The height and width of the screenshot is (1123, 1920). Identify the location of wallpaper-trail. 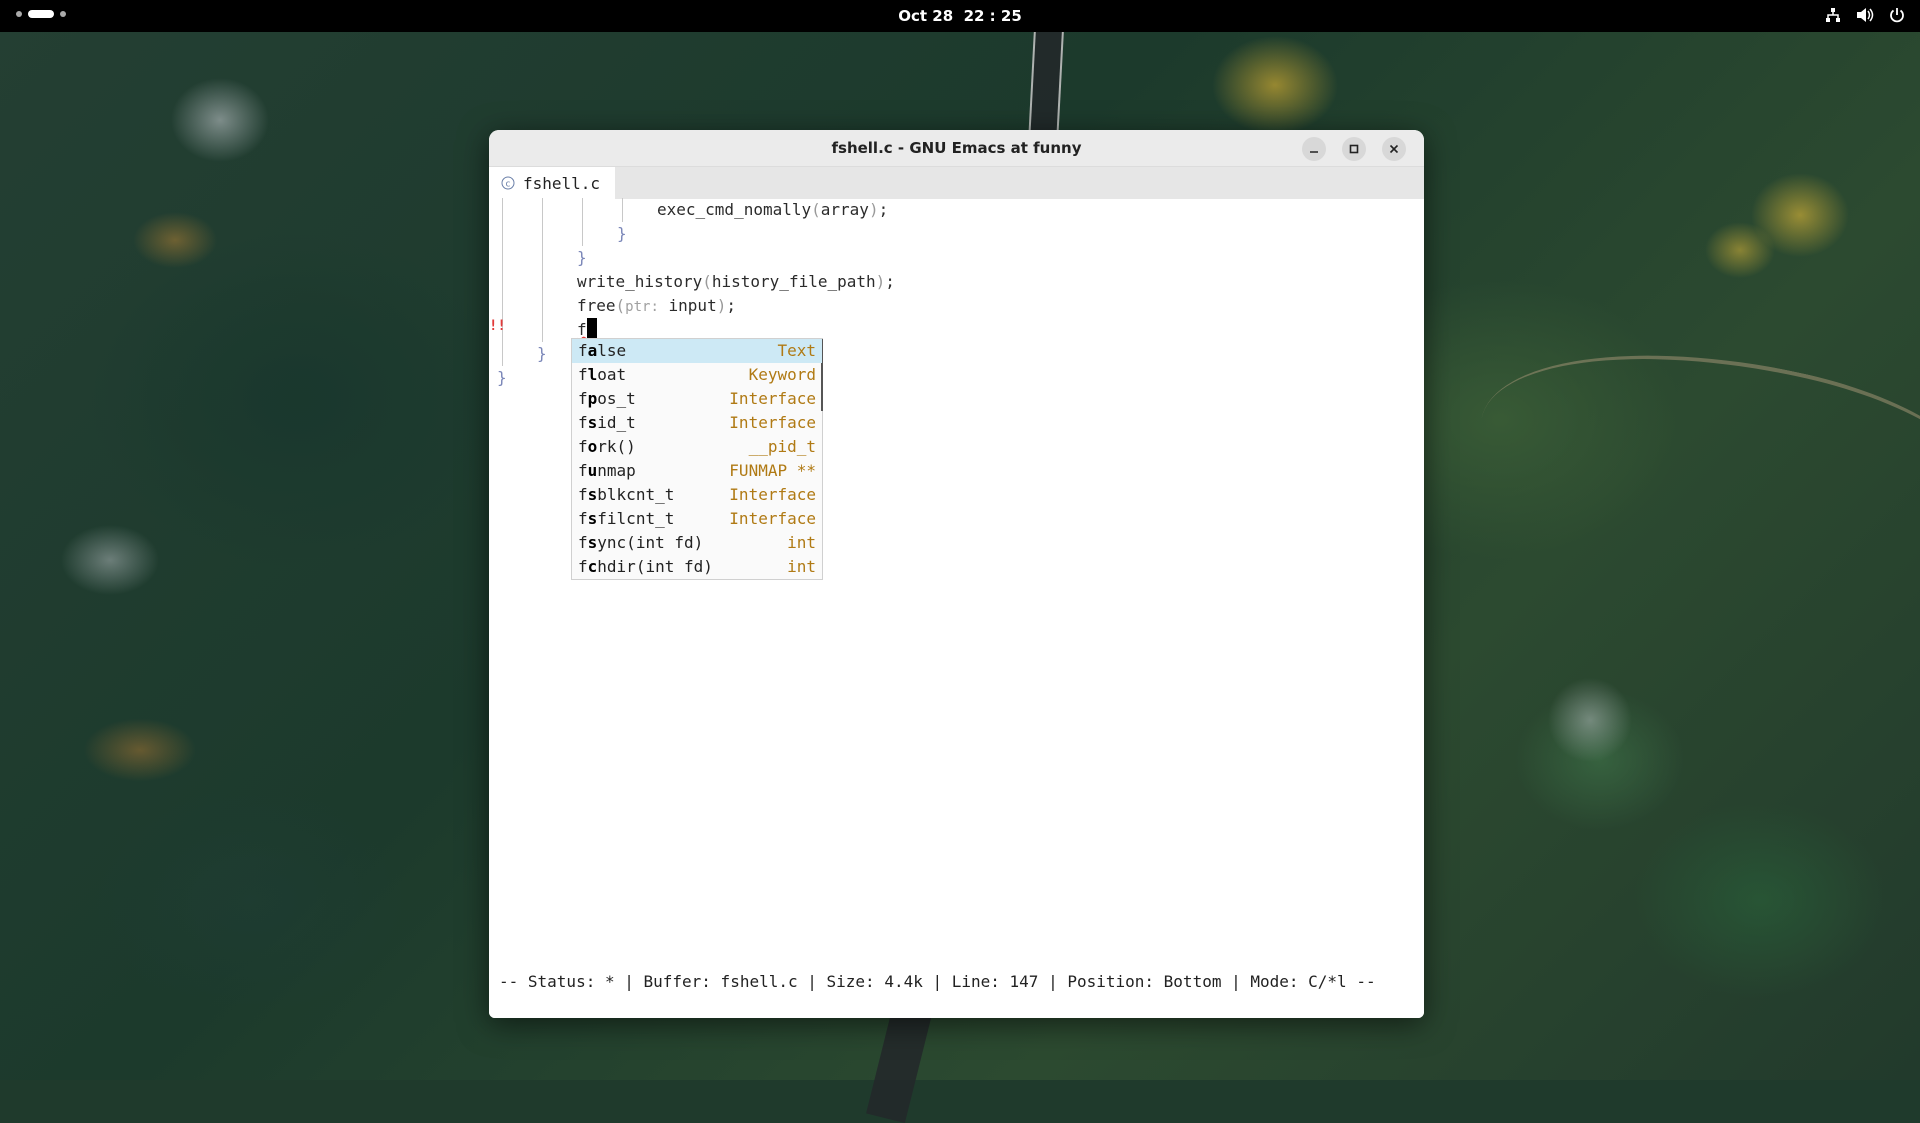
(1693, 452).